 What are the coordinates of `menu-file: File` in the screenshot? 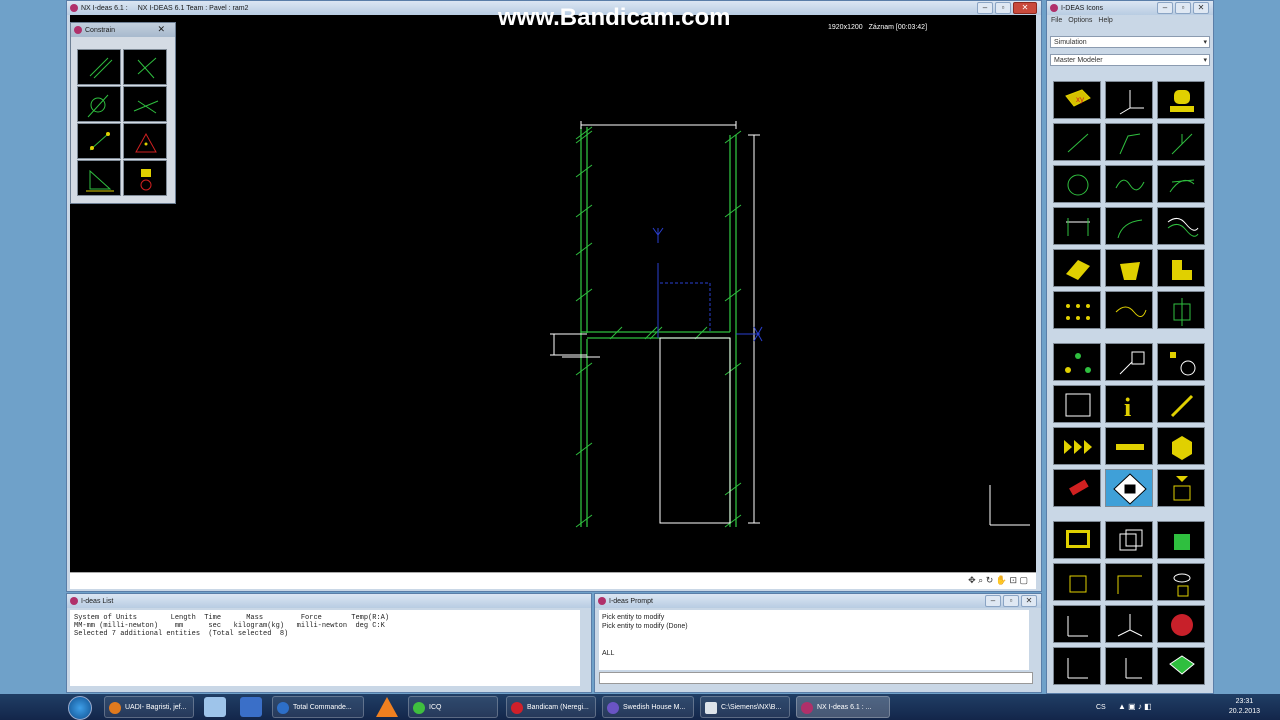 It's located at (1056, 23).